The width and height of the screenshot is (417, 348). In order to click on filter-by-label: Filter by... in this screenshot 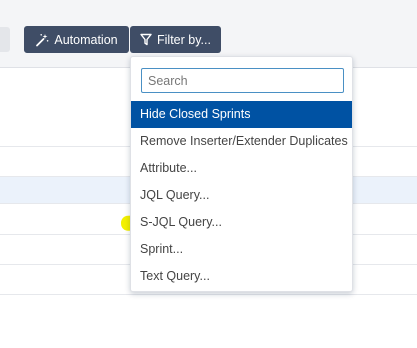, I will do `click(184, 39)`.